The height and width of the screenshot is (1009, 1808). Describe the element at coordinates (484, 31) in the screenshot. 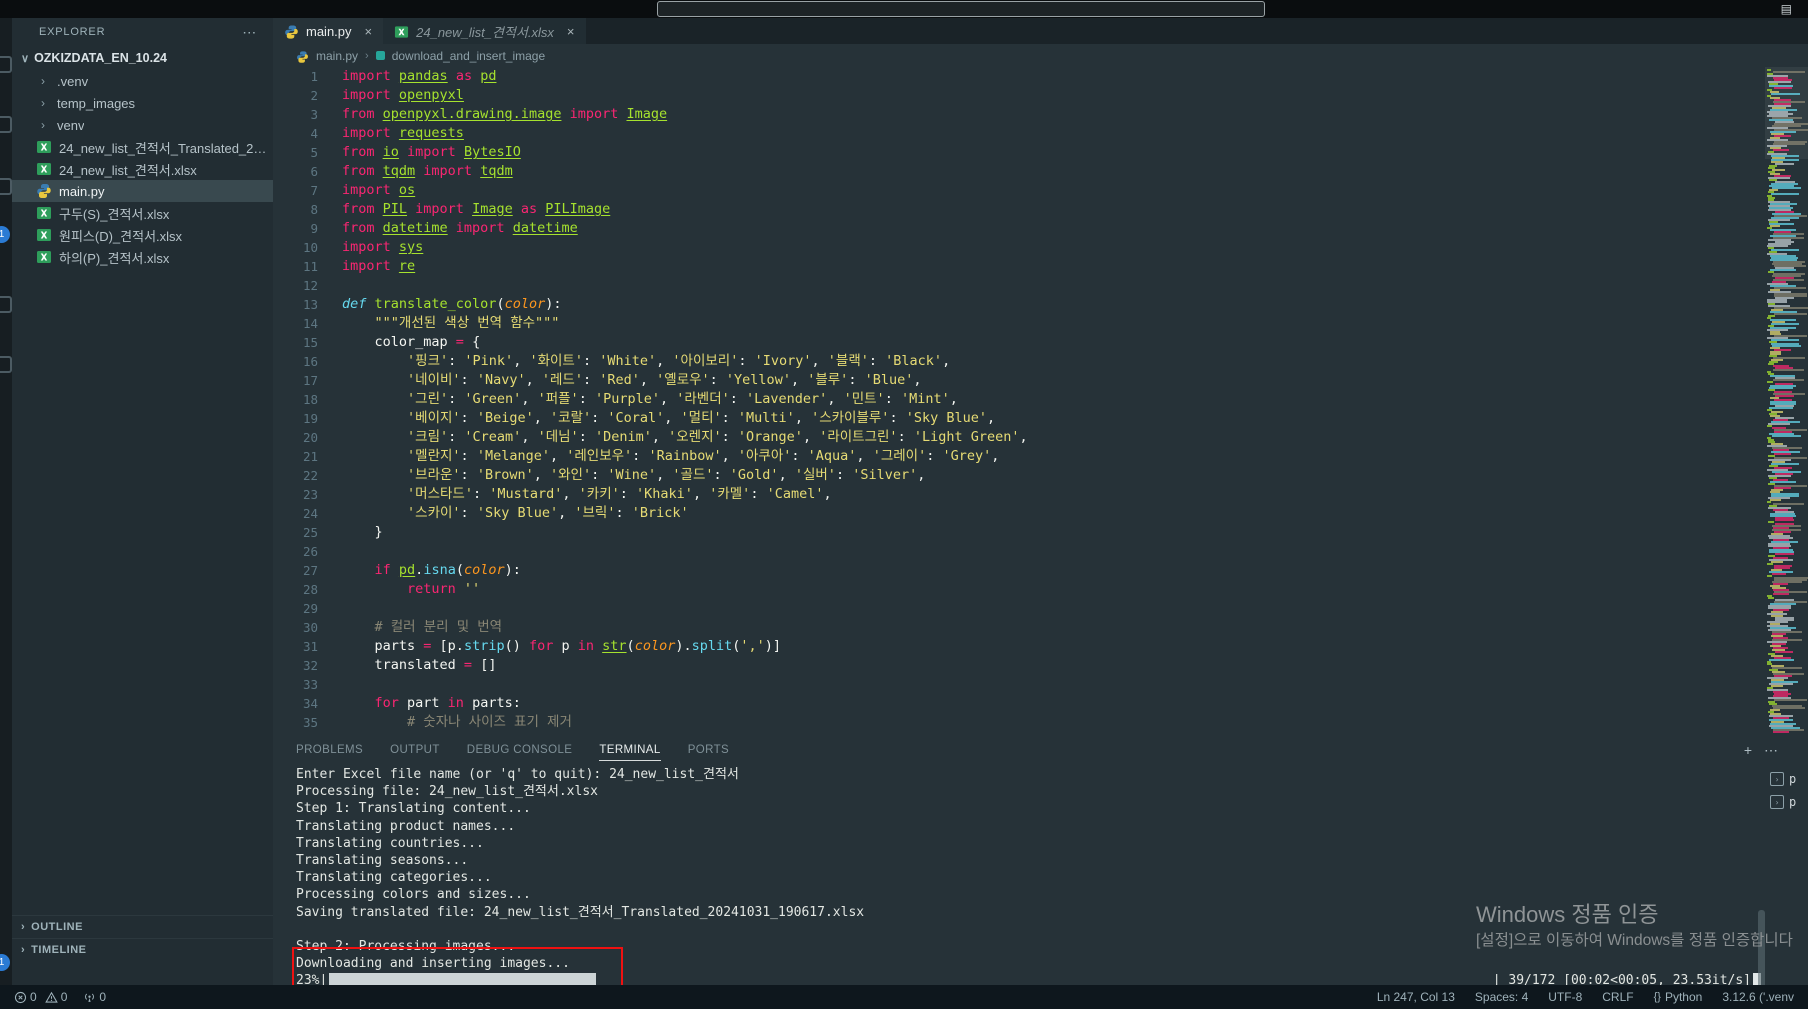

I see `tab-excel-file: 24_new_list_견적서.xlsx ×` at that location.